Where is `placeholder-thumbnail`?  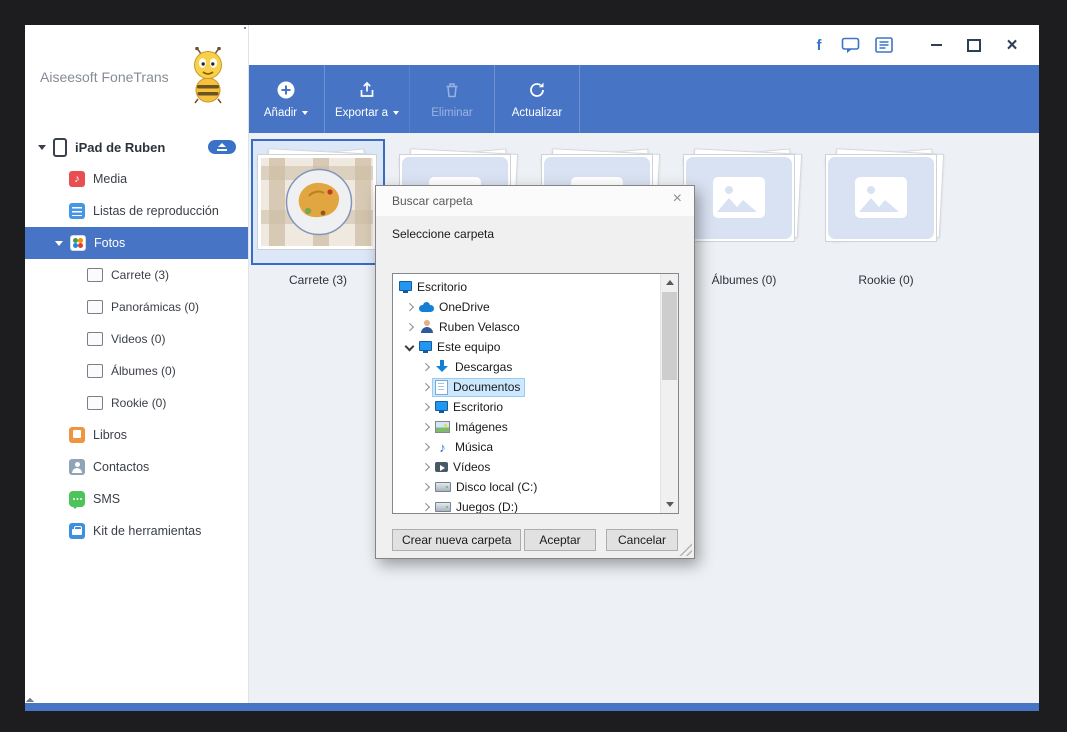 placeholder-thumbnail is located at coordinates (881, 198).